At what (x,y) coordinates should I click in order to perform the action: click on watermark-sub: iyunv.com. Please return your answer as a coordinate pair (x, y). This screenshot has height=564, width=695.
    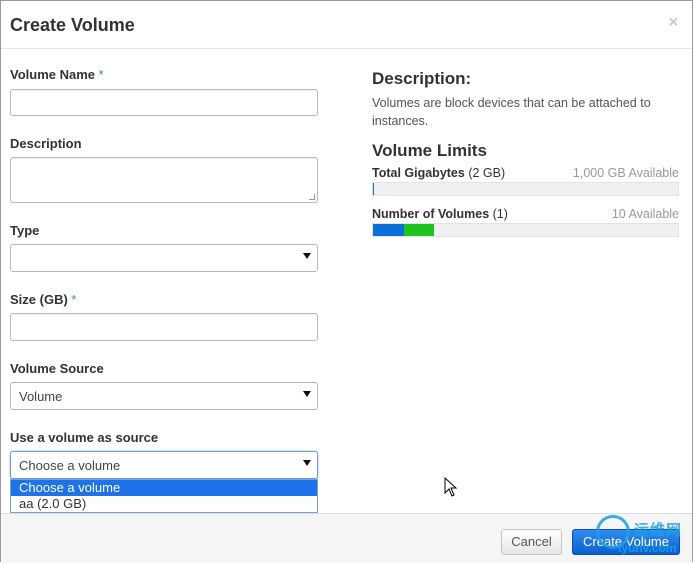
    Looking at the image, I should click on (647, 548).